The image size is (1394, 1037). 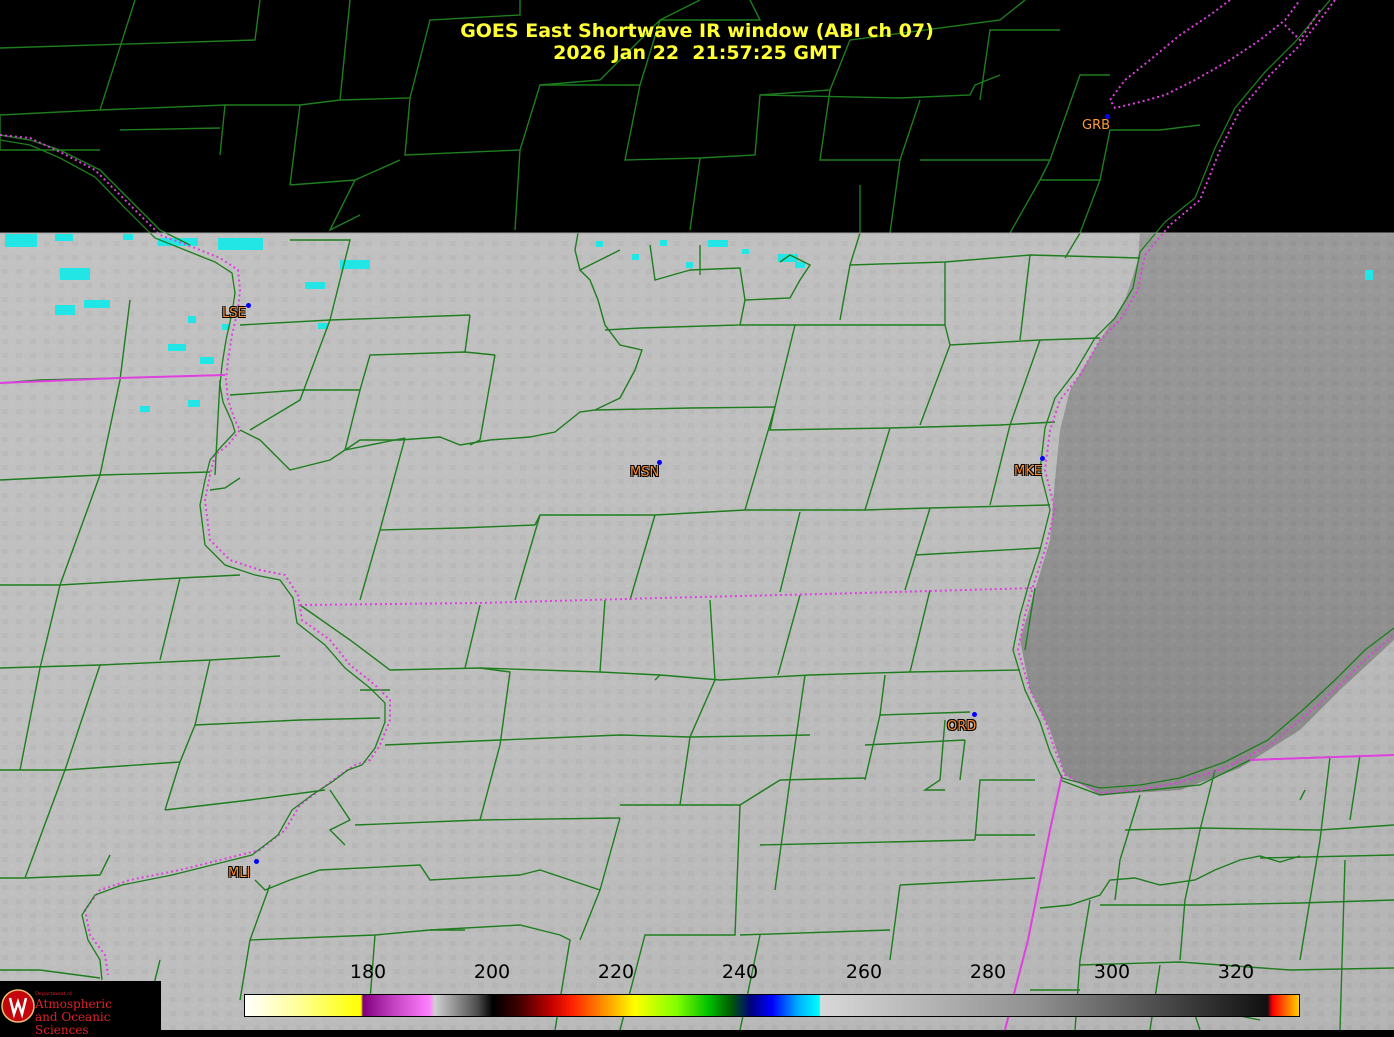 What do you see at coordinates (492, 972) in the screenshot?
I see `colorbar-tick-200: 200` at bounding box center [492, 972].